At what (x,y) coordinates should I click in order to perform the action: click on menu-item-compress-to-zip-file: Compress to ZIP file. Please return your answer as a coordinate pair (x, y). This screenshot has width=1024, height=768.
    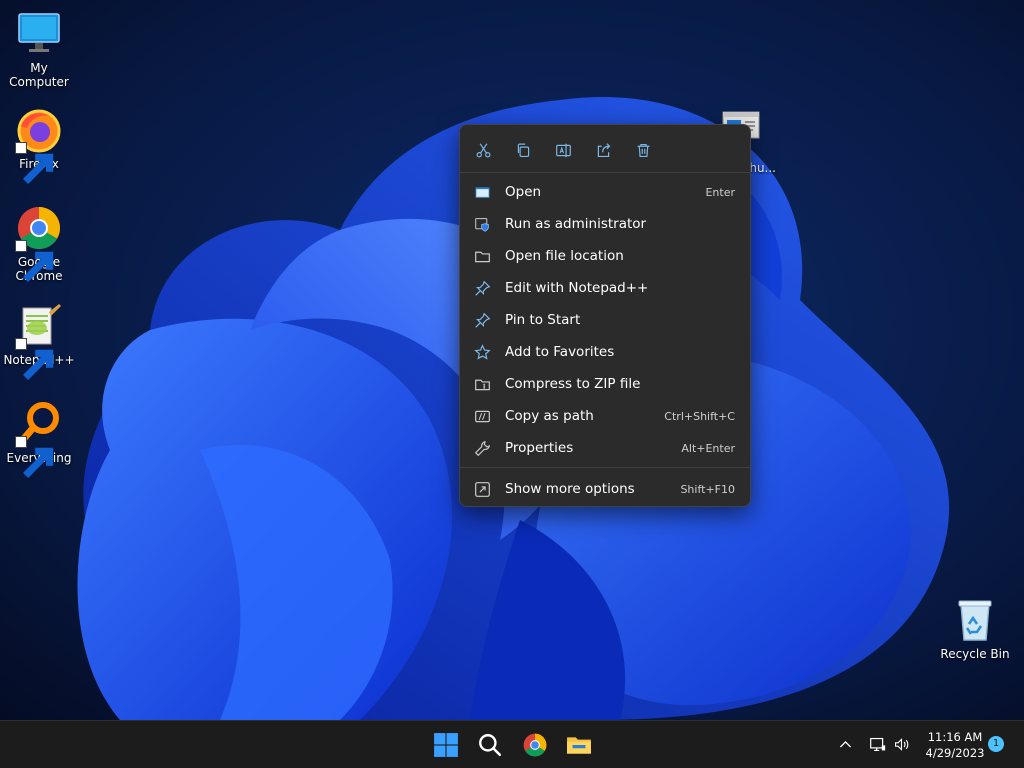
    Looking at the image, I should click on (605, 384).